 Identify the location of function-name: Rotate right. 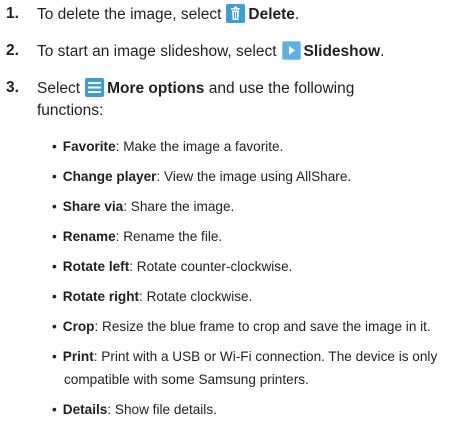
(101, 296).